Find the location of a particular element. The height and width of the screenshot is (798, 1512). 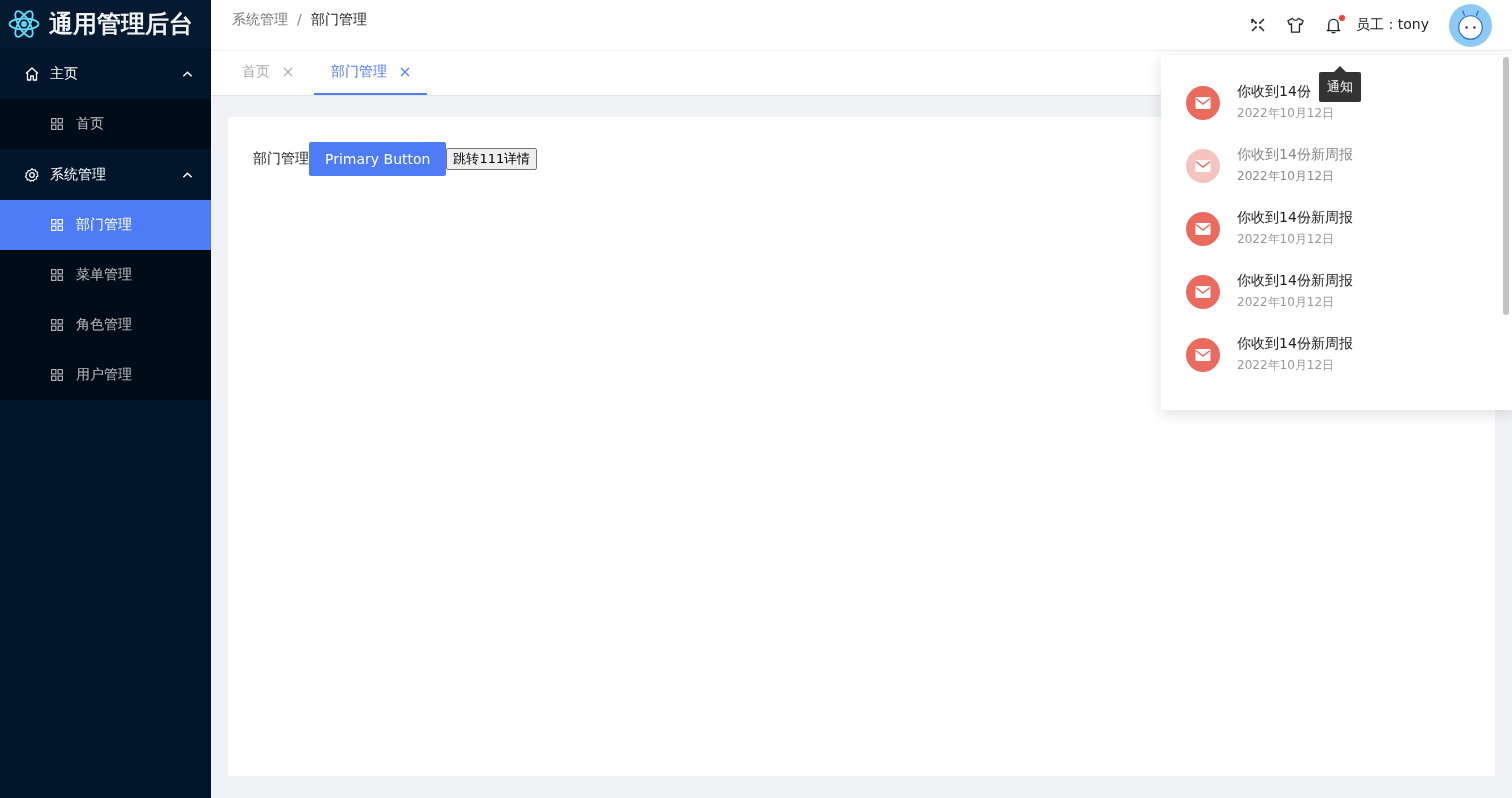

home-icon is located at coordinates (32, 73).